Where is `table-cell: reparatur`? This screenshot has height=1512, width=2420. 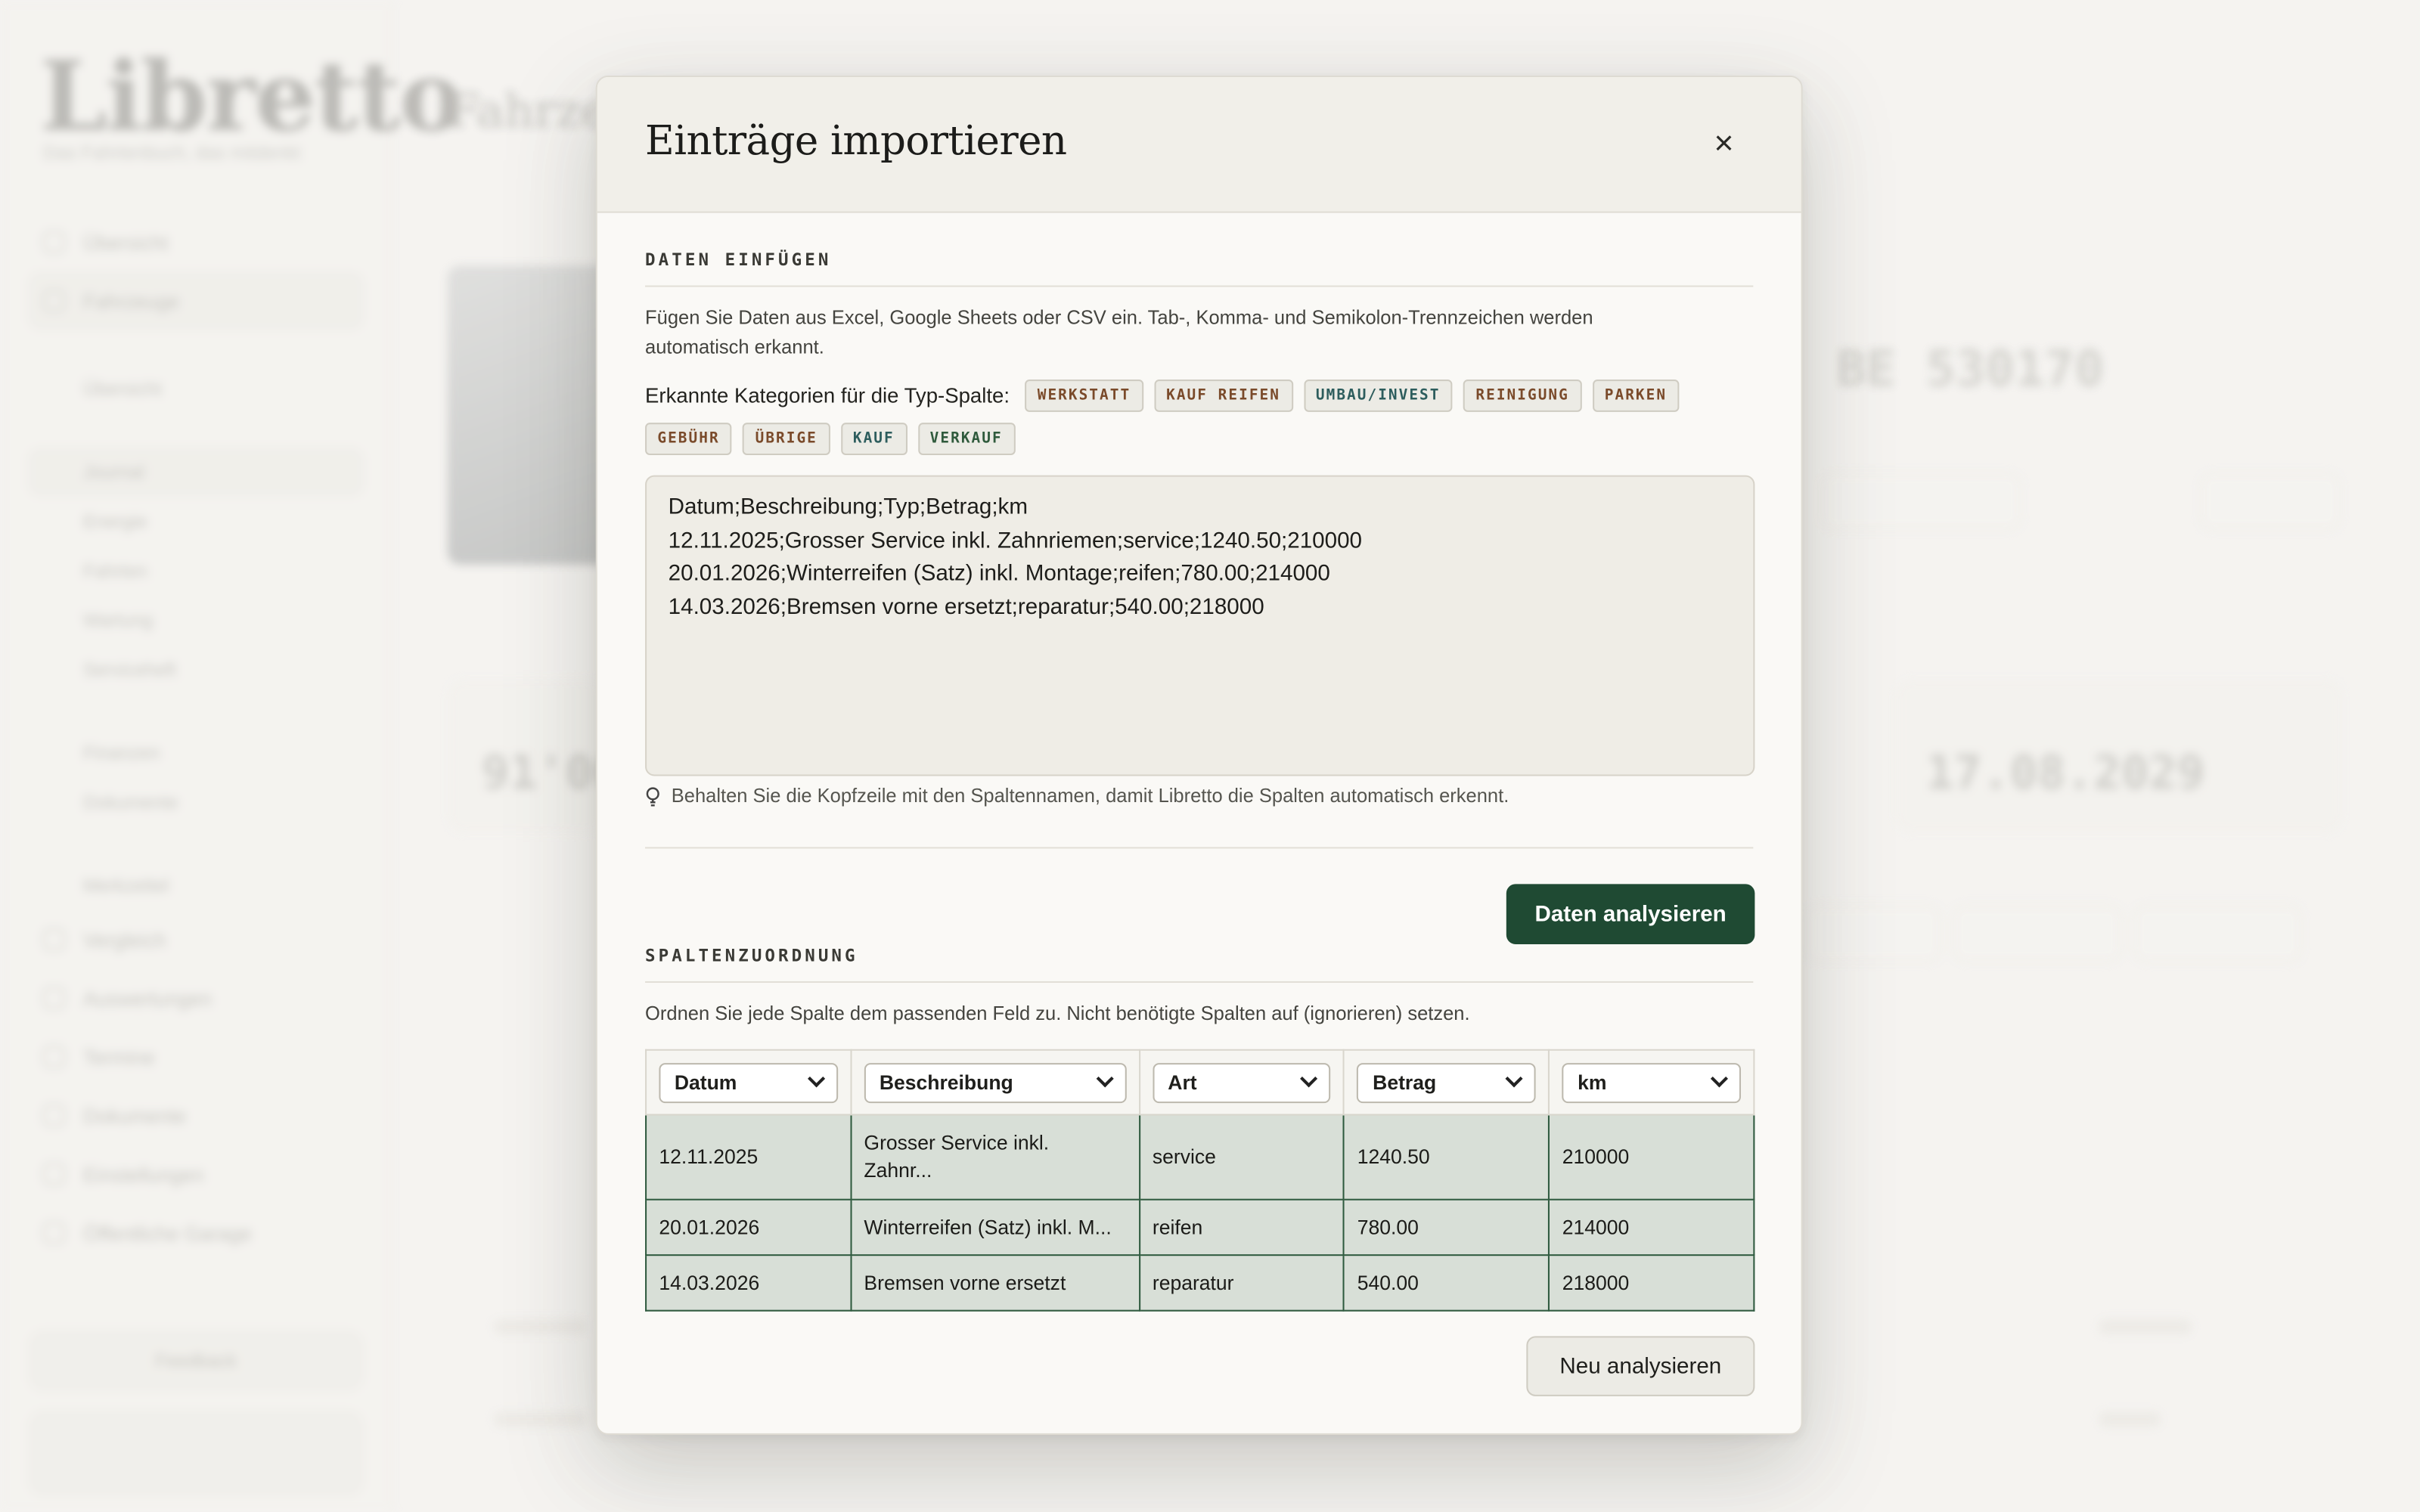 table-cell: reparatur is located at coordinates (1241, 1283).